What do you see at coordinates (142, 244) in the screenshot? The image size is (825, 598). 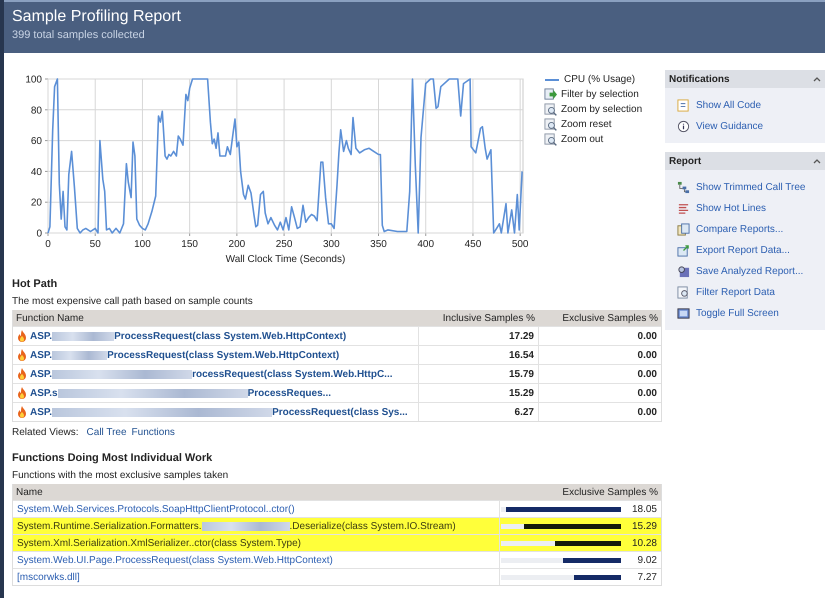 I see `x-tick-label: 100` at bounding box center [142, 244].